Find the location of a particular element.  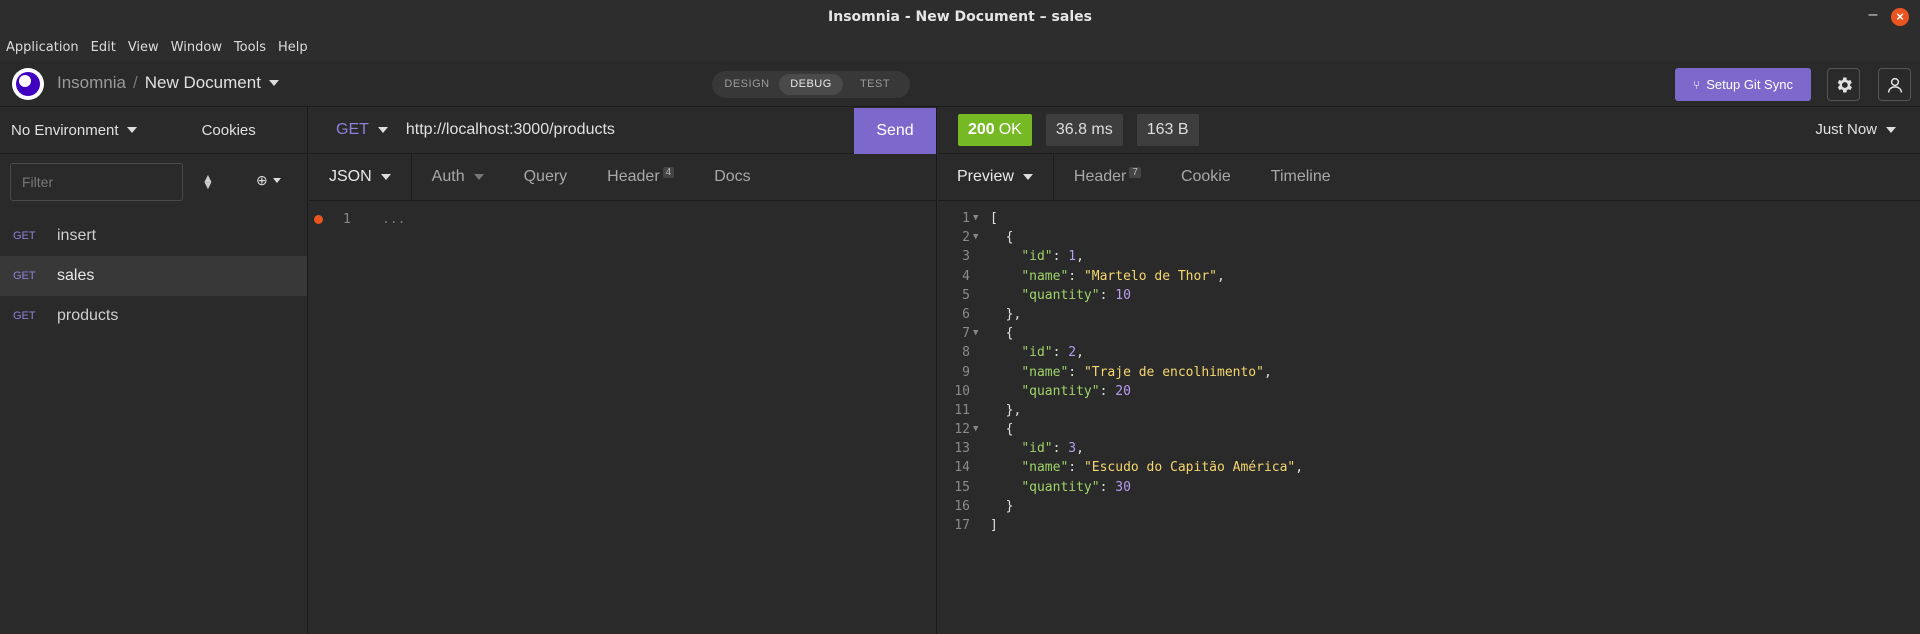

code-text: "quantity": 10 is located at coordinates (1076, 295).